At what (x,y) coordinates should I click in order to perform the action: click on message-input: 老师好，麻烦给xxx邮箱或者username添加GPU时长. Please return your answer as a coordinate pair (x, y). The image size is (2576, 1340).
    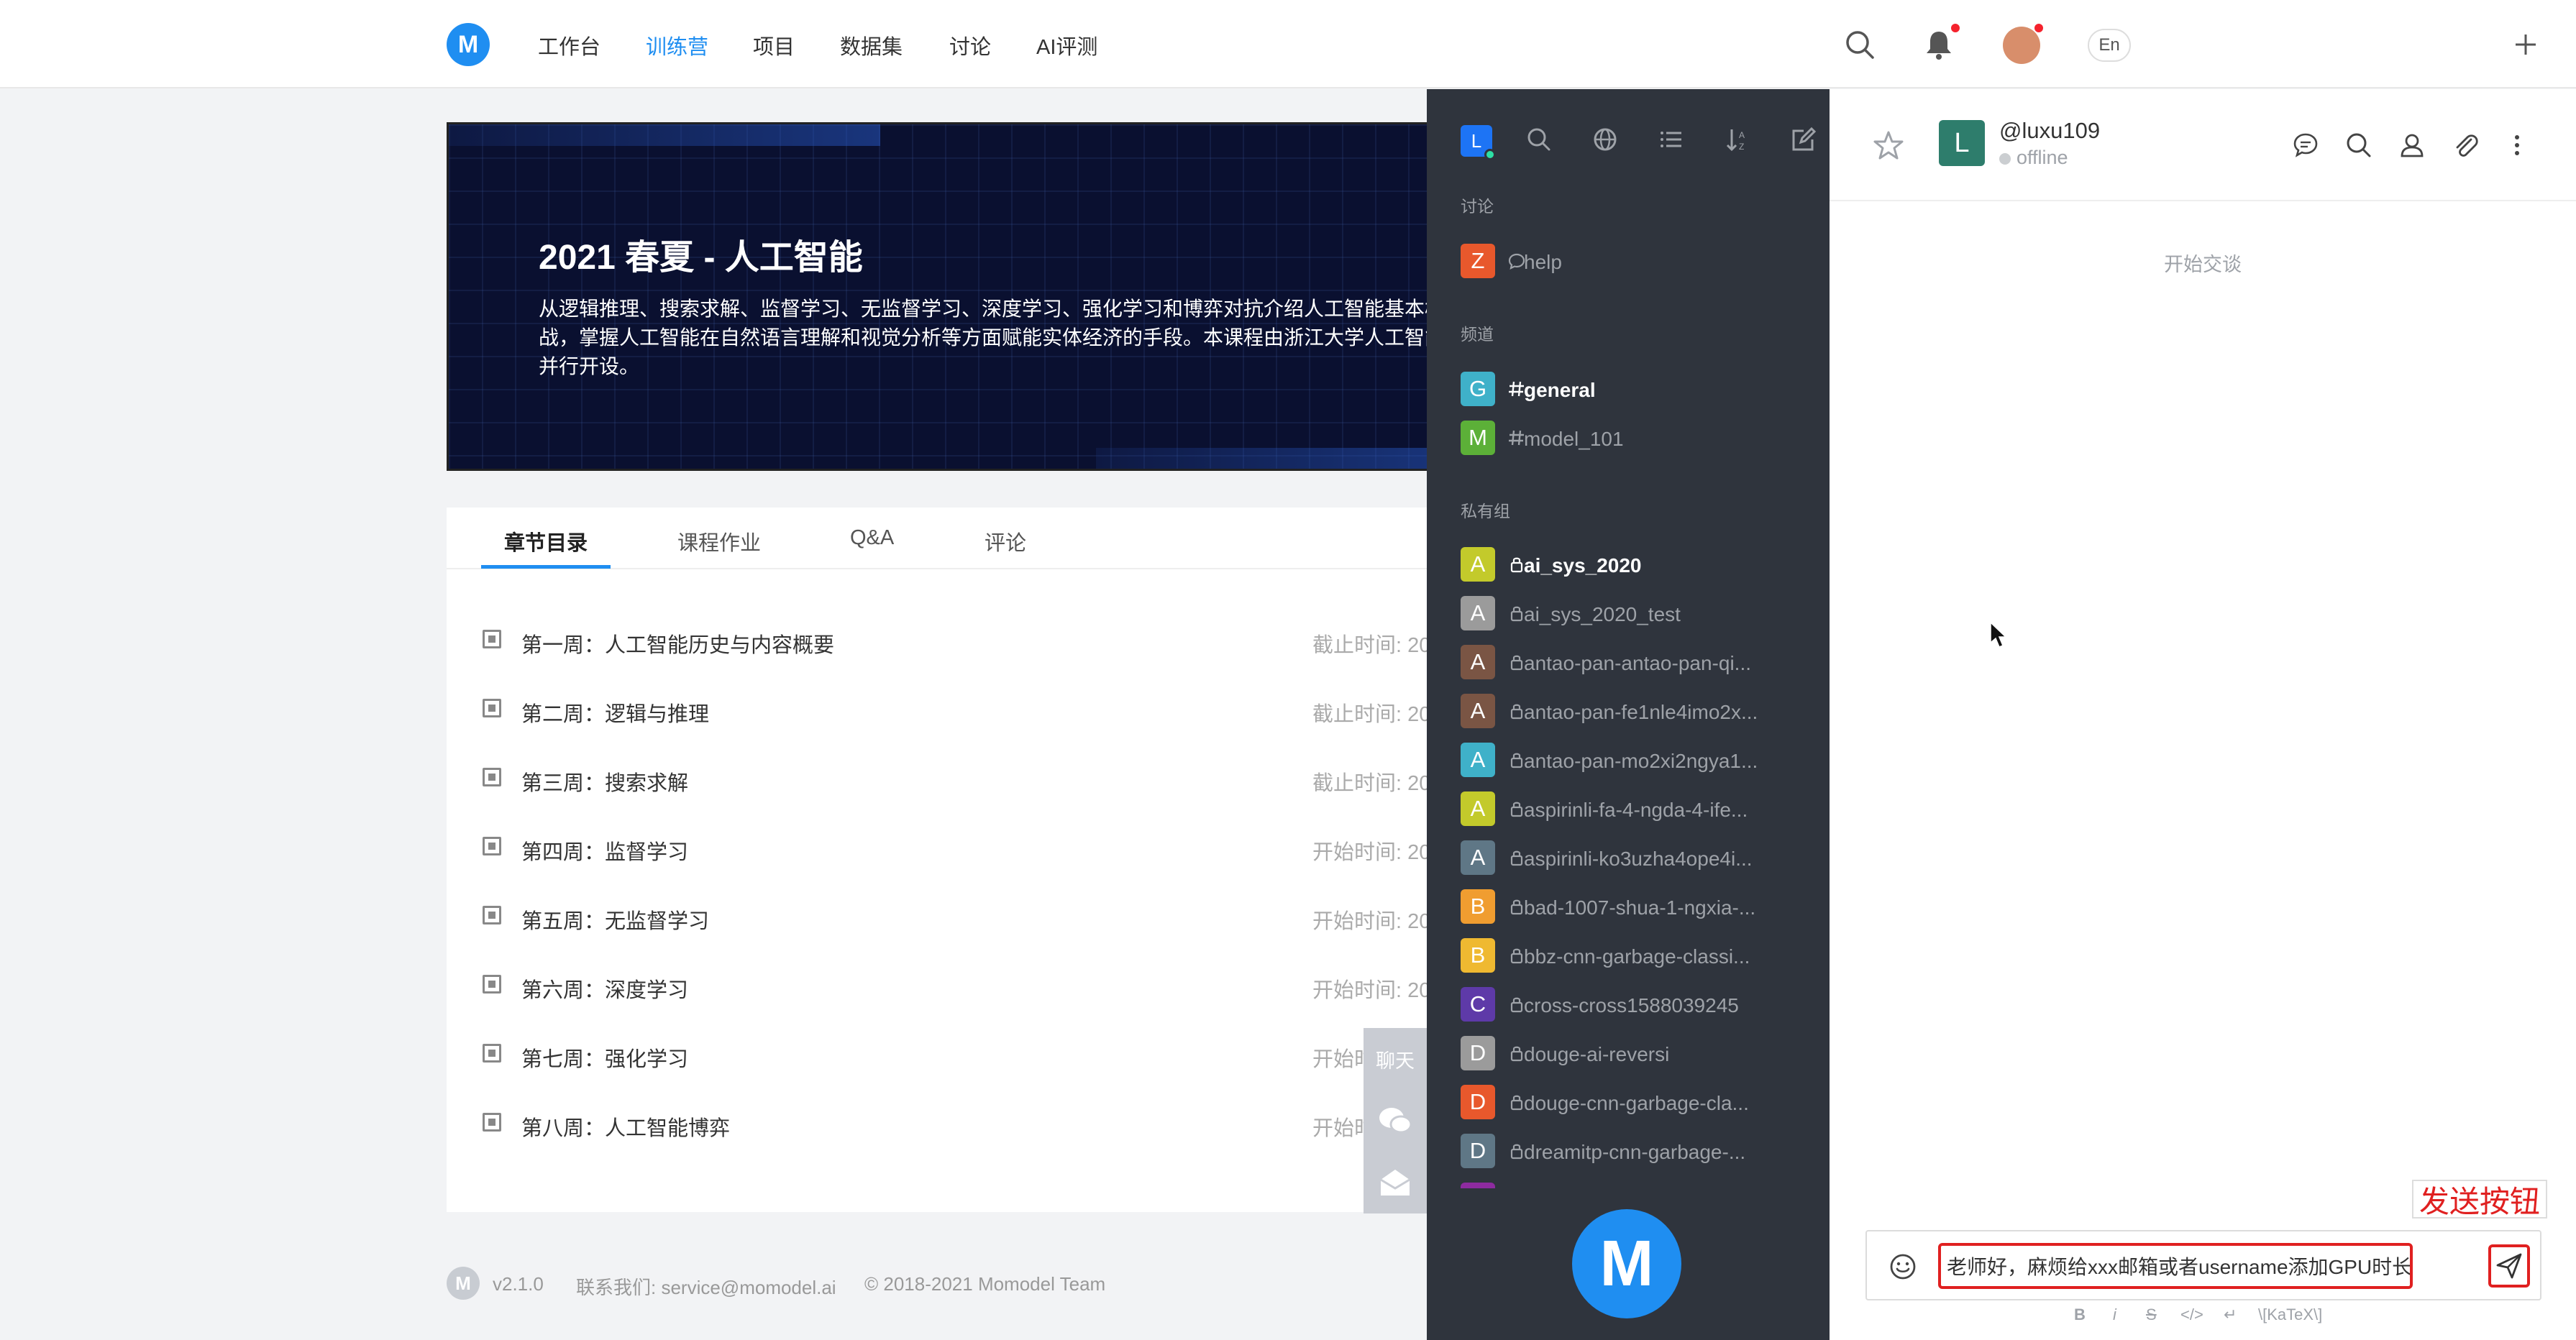
    Looking at the image, I should click on (2175, 1266).